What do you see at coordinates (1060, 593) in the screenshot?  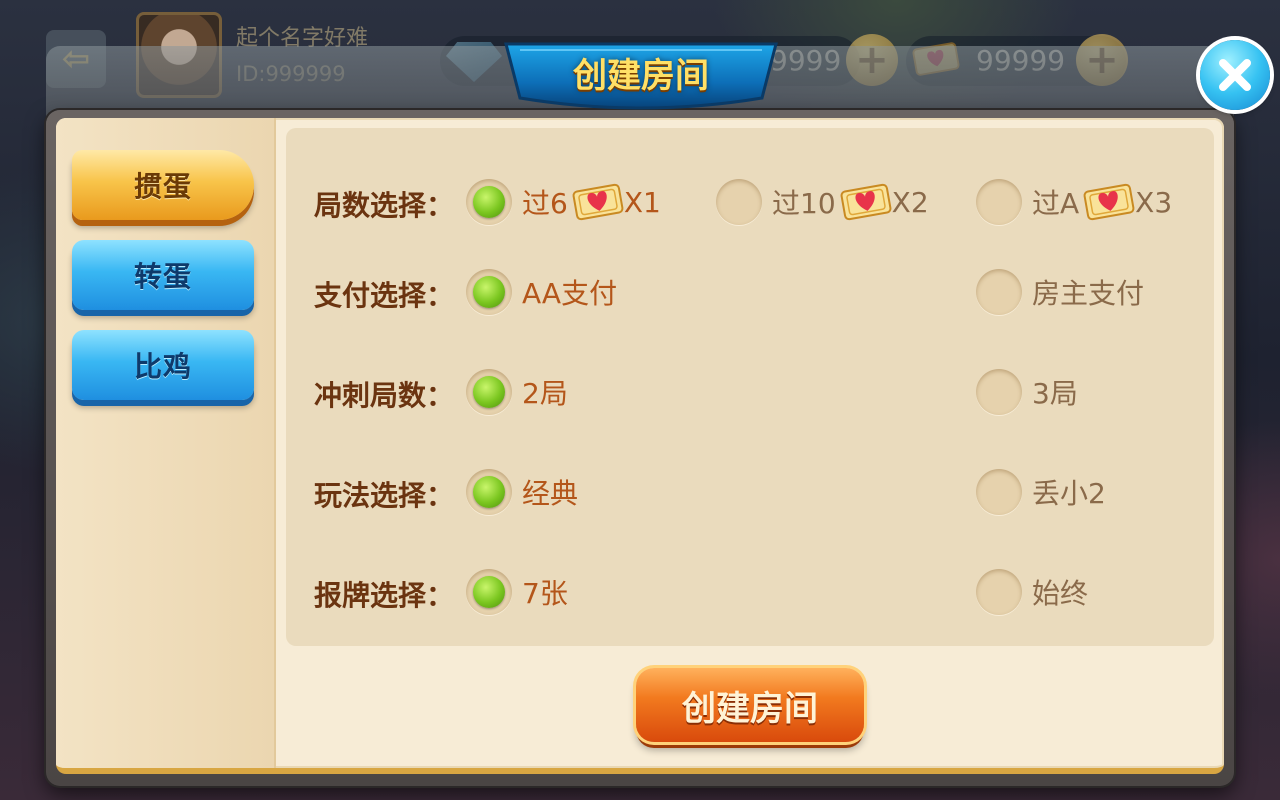 I see `option-label: 始终` at bounding box center [1060, 593].